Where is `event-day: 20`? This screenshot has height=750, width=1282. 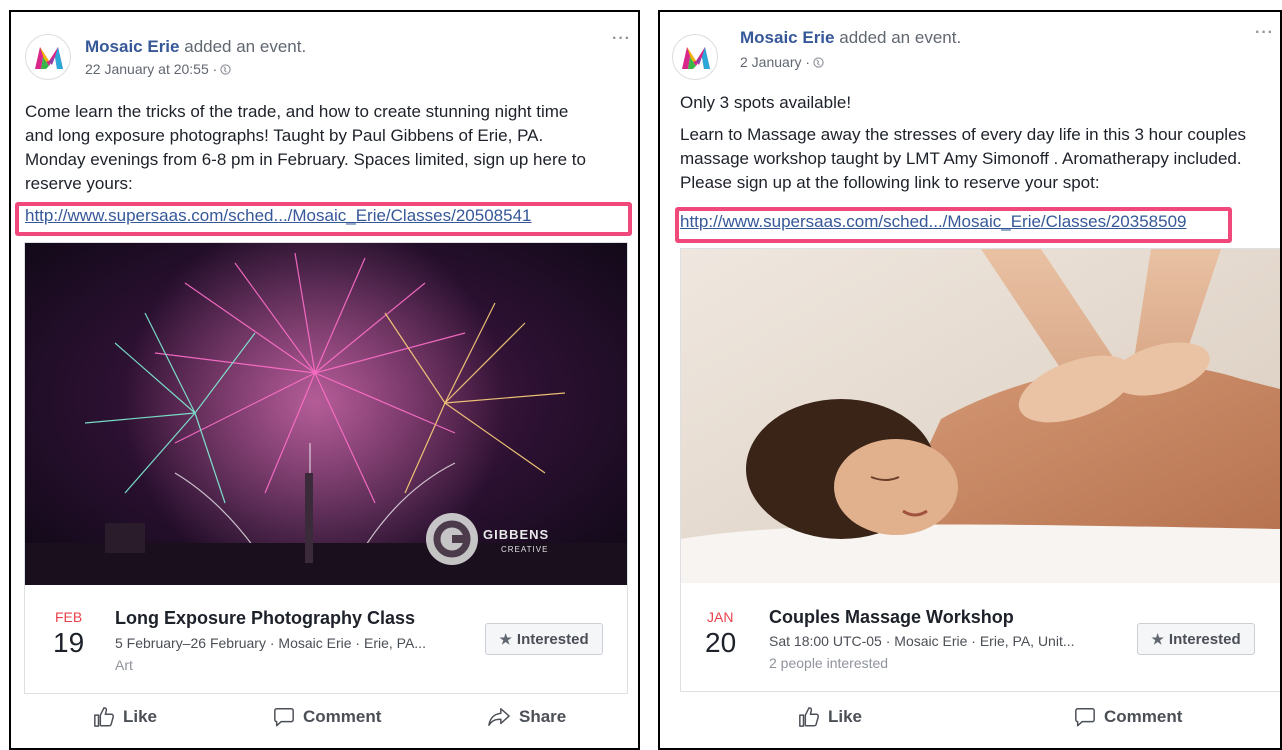
event-day: 20 is located at coordinates (721, 642).